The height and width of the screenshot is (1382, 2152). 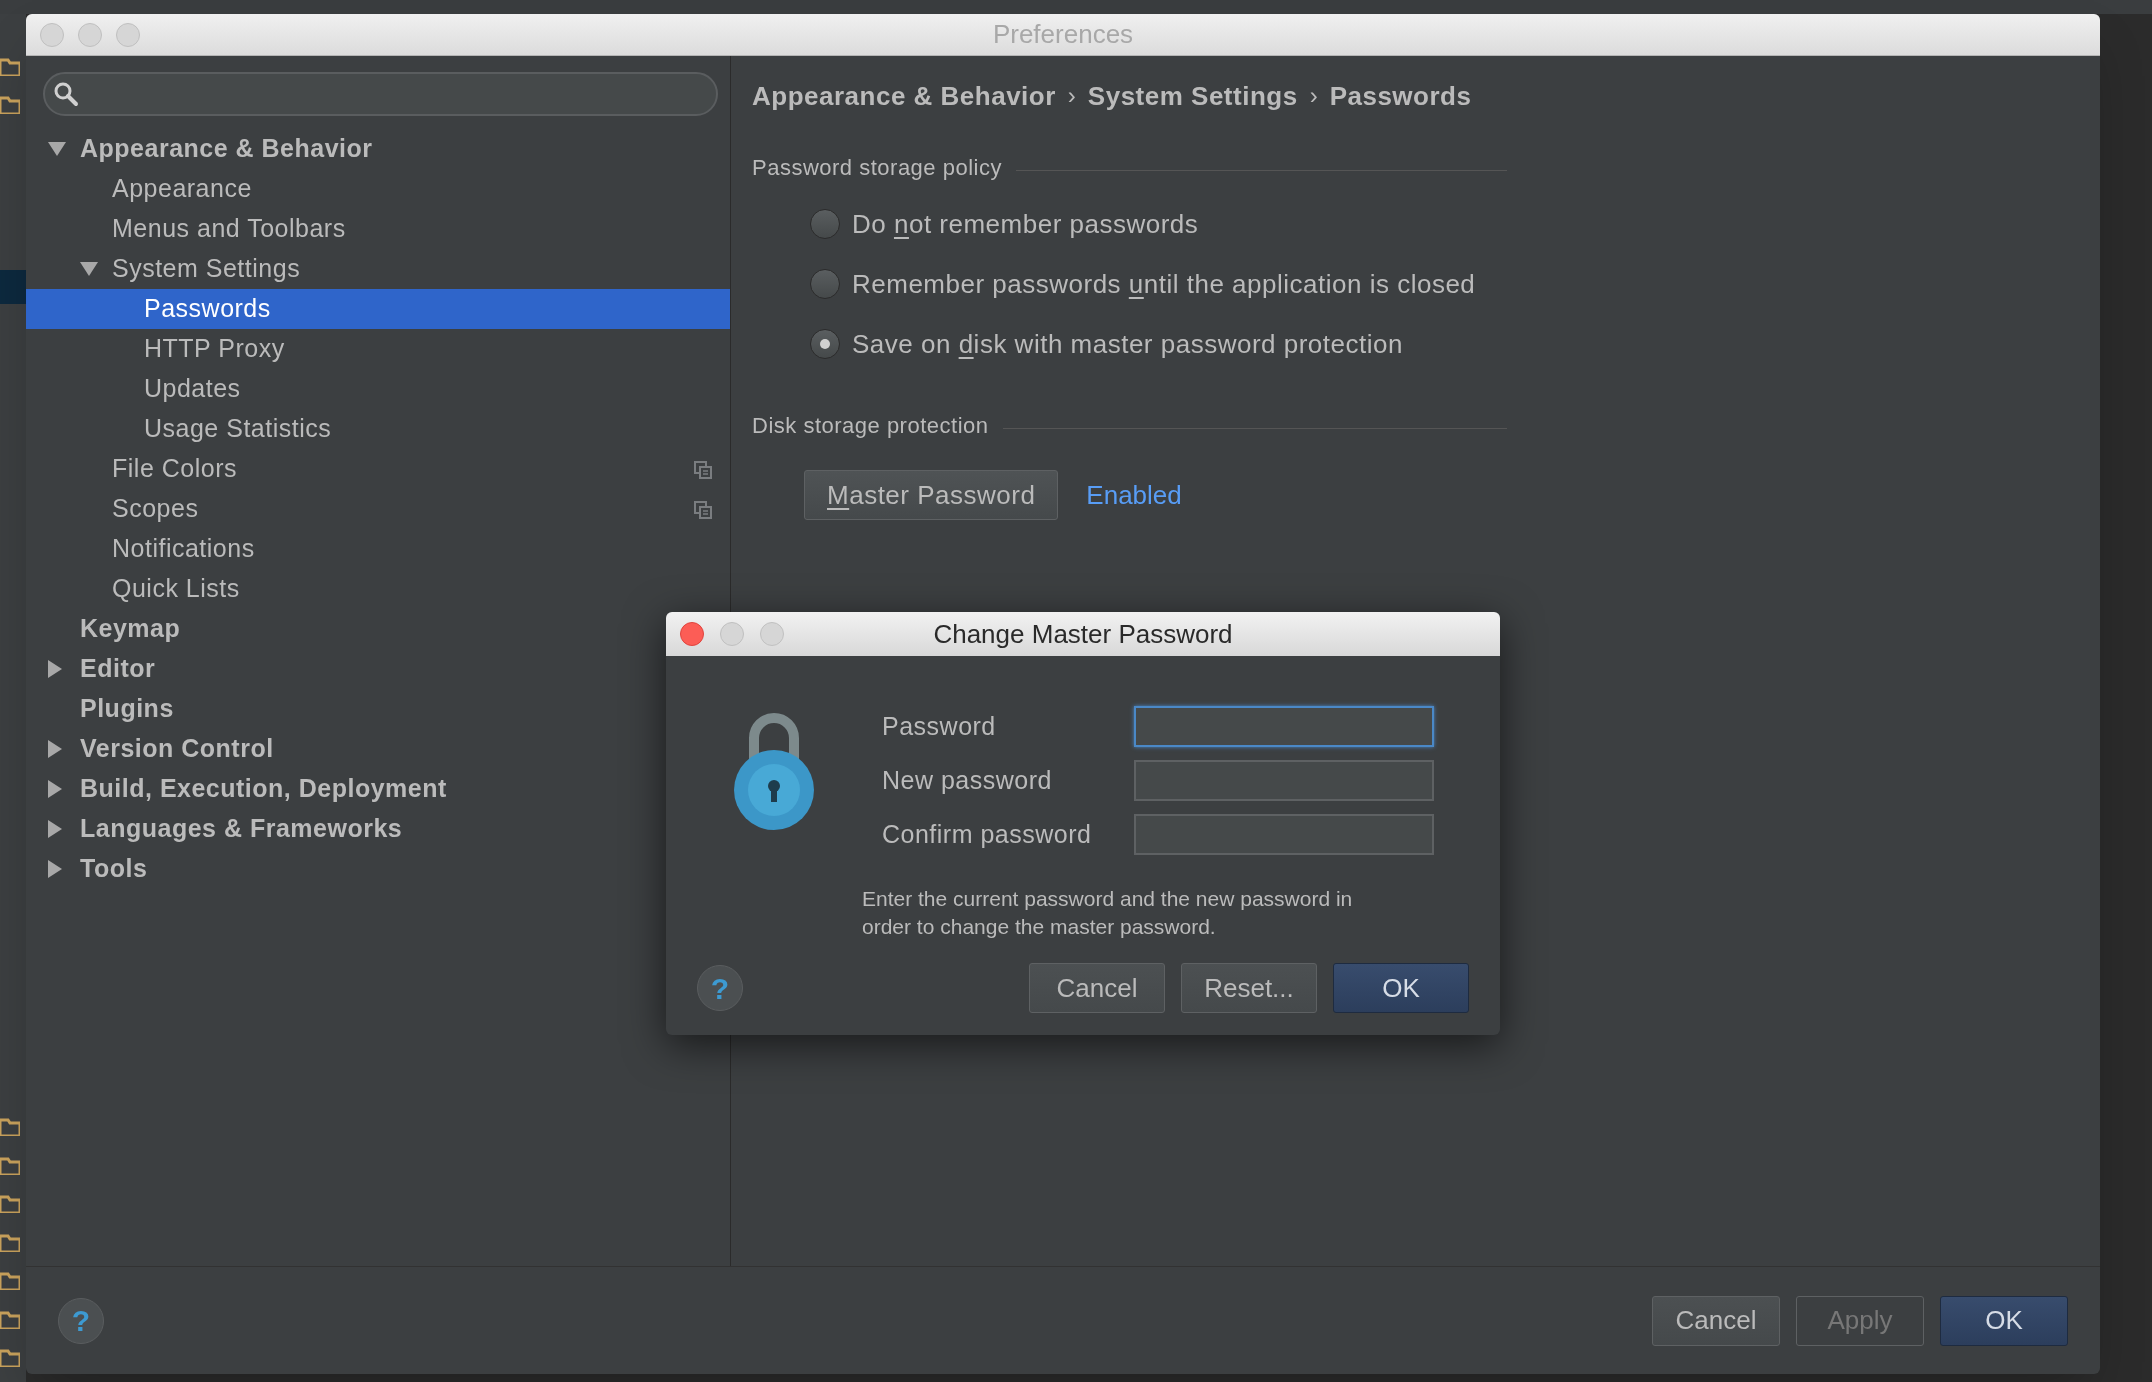 What do you see at coordinates (877, 167) in the screenshot?
I see `section-title: Password storage policy` at bounding box center [877, 167].